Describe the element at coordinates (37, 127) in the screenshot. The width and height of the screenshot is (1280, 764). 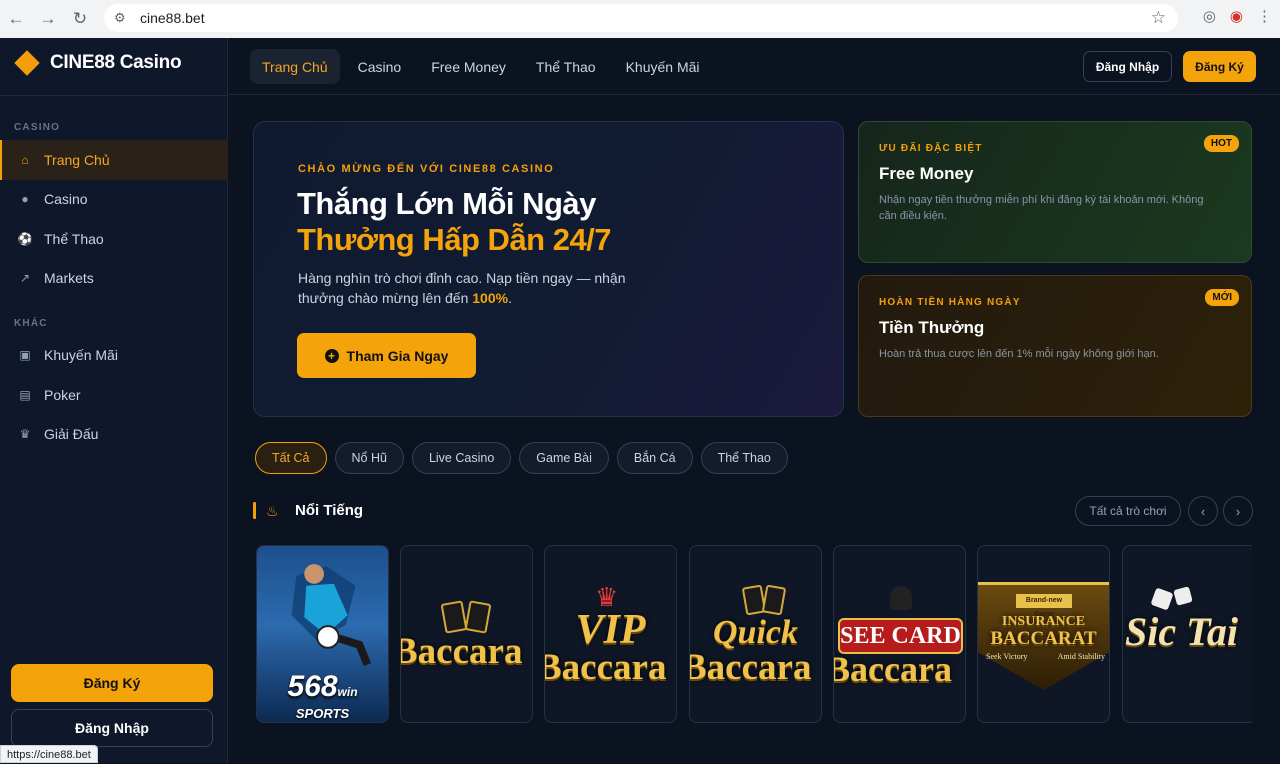
I see `section-label-casino: CASINO` at that location.